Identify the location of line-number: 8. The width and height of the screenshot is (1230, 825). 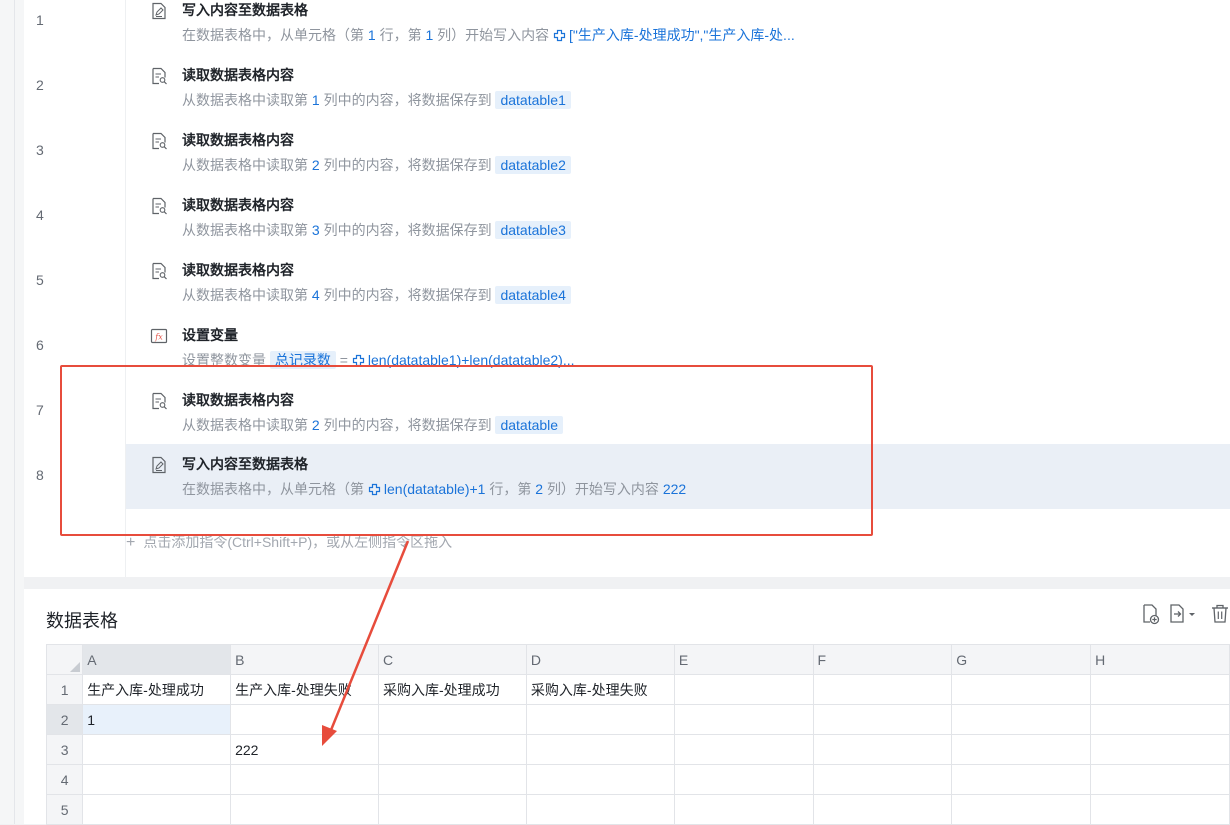
(40, 475).